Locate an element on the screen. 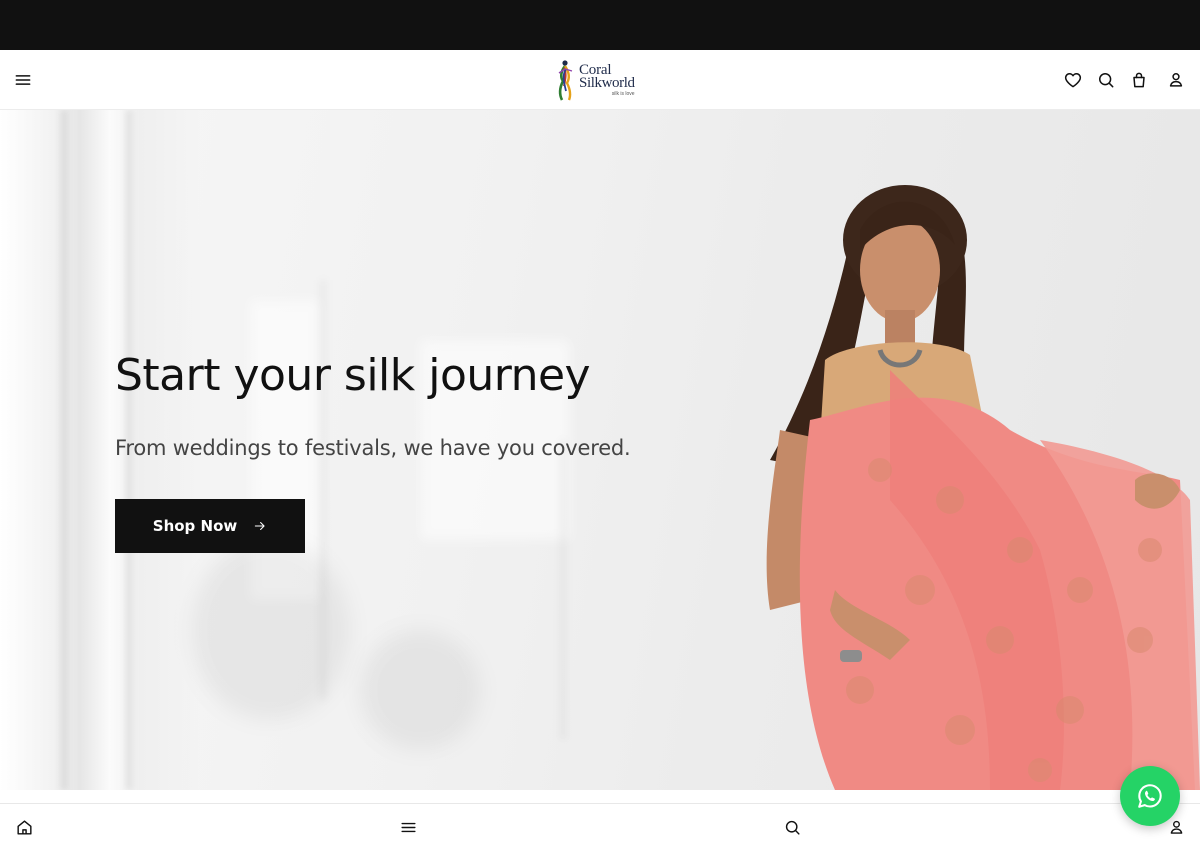  bottom-nav-menu is located at coordinates (408, 827).